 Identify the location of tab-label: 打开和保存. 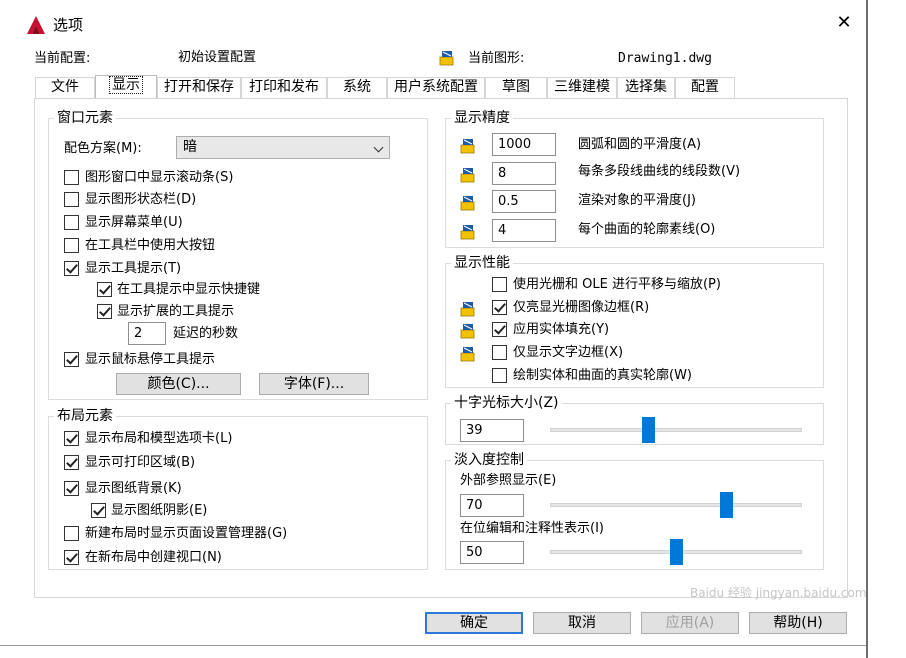
(199, 87).